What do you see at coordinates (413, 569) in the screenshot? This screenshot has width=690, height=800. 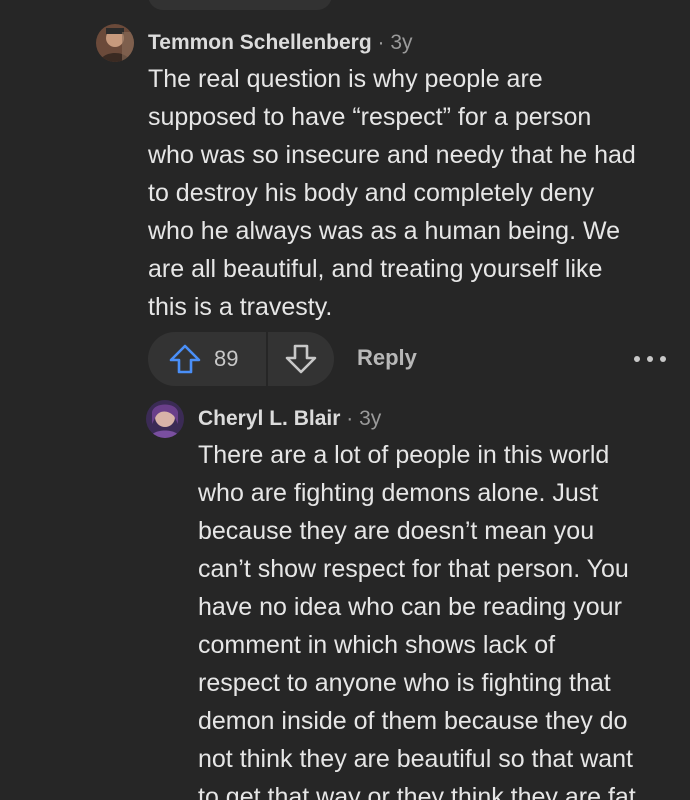 I see `comment-line: can’t show respect for that person. You` at bounding box center [413, 569].